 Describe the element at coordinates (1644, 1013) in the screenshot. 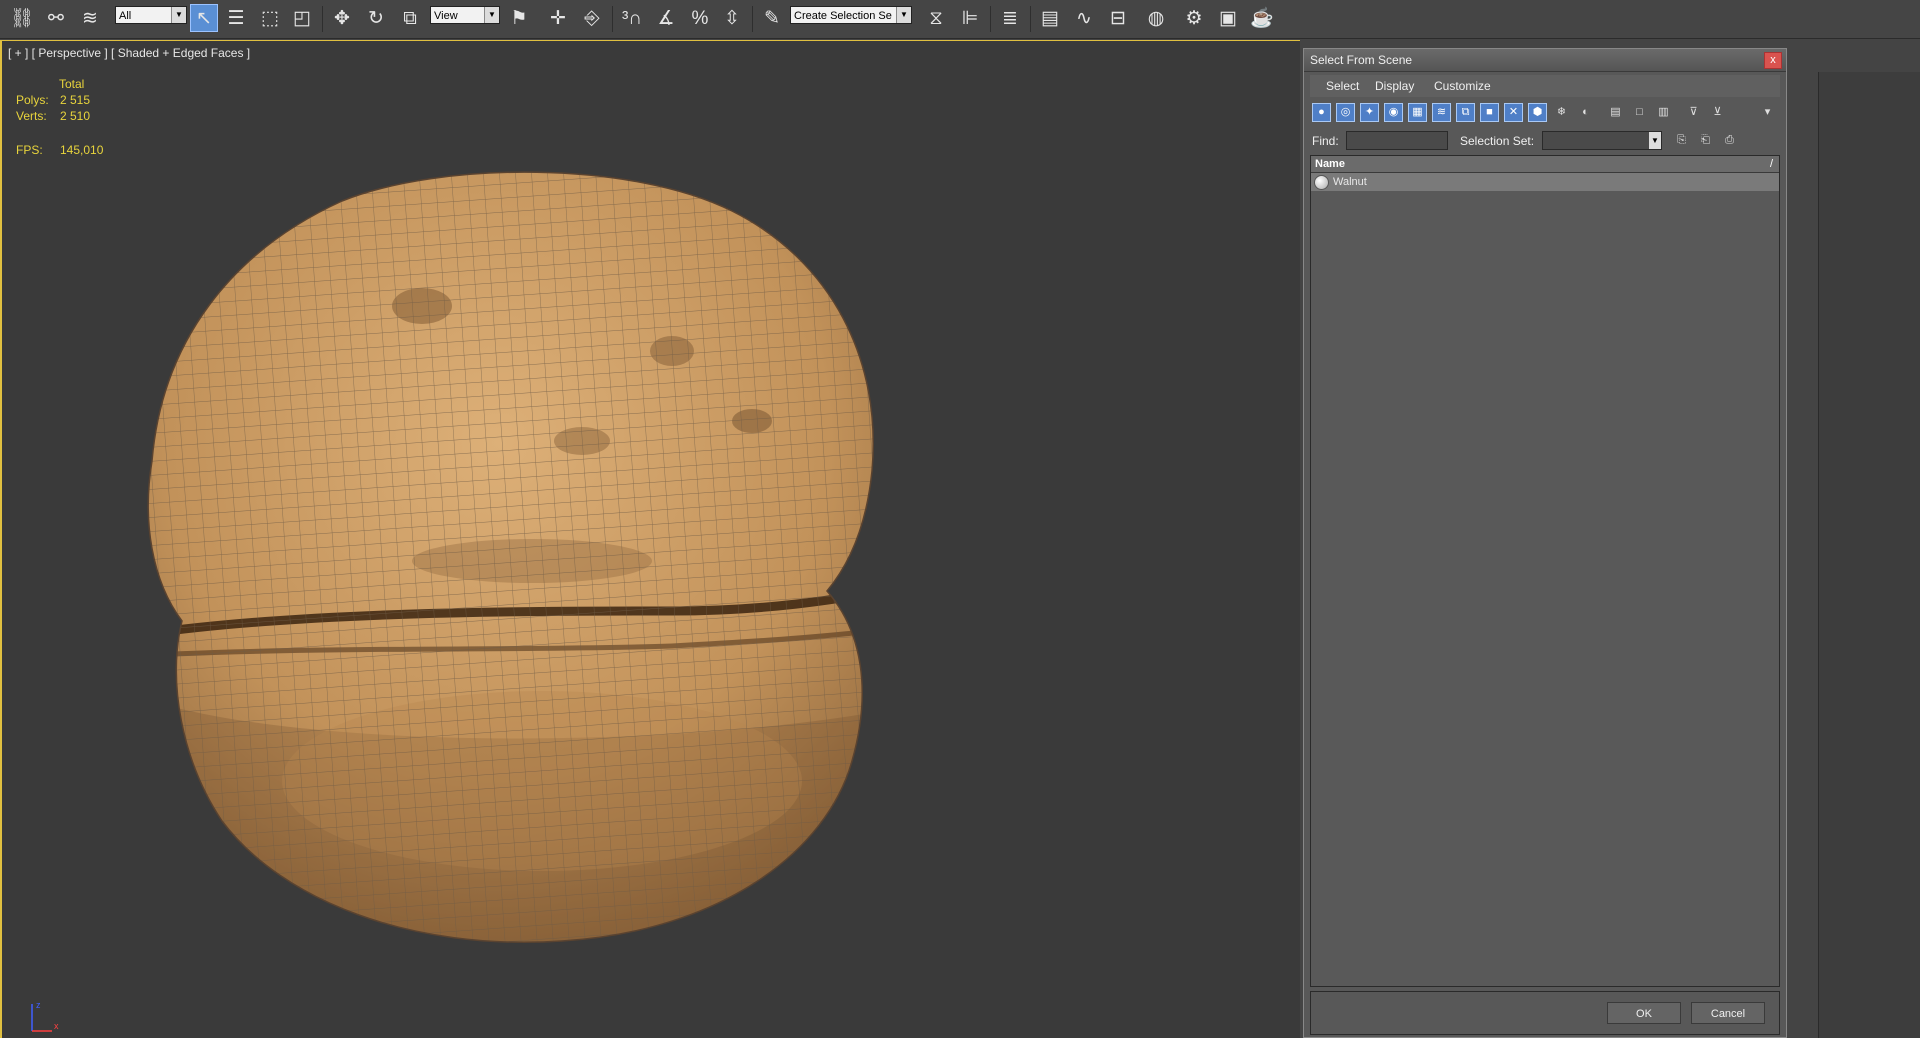

I see `ok-button: OK` at that location.